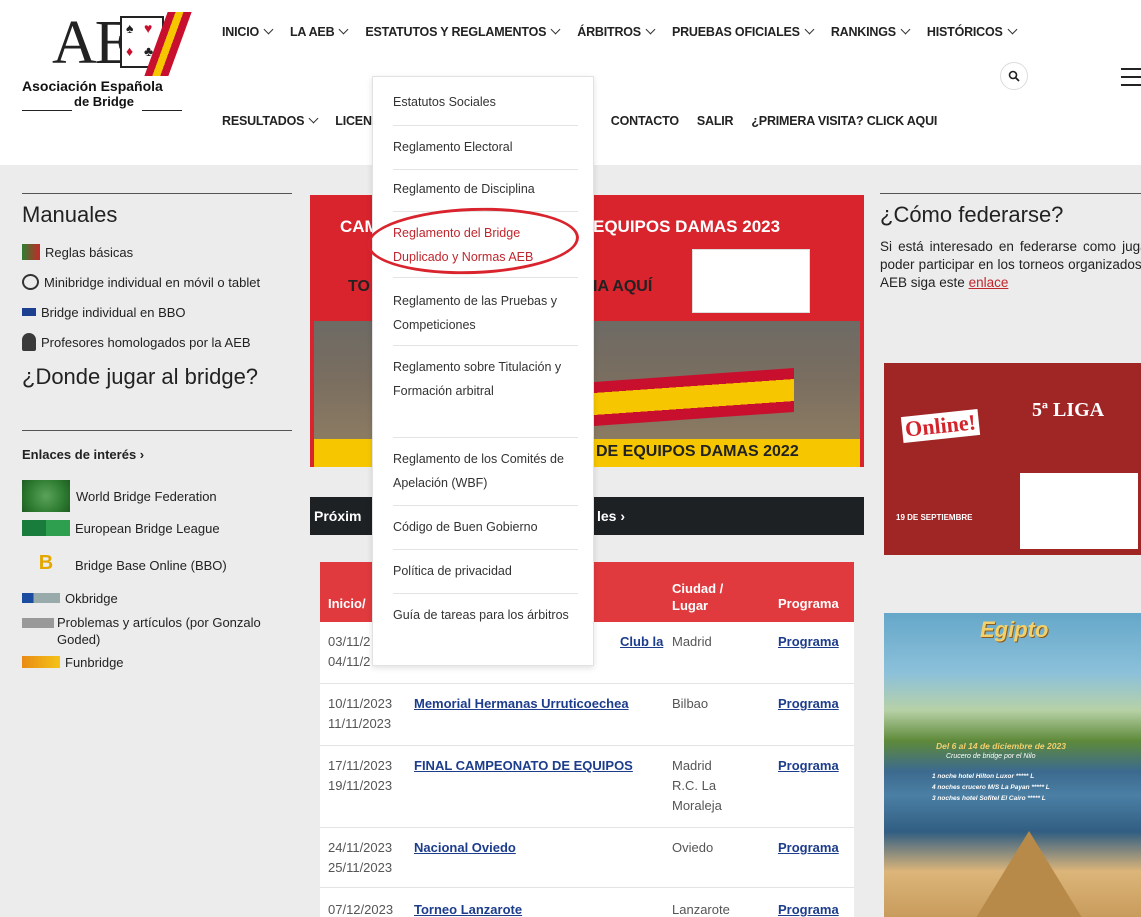  I want to click on link-label: Bridge individual en BBO, so click(113, 312).